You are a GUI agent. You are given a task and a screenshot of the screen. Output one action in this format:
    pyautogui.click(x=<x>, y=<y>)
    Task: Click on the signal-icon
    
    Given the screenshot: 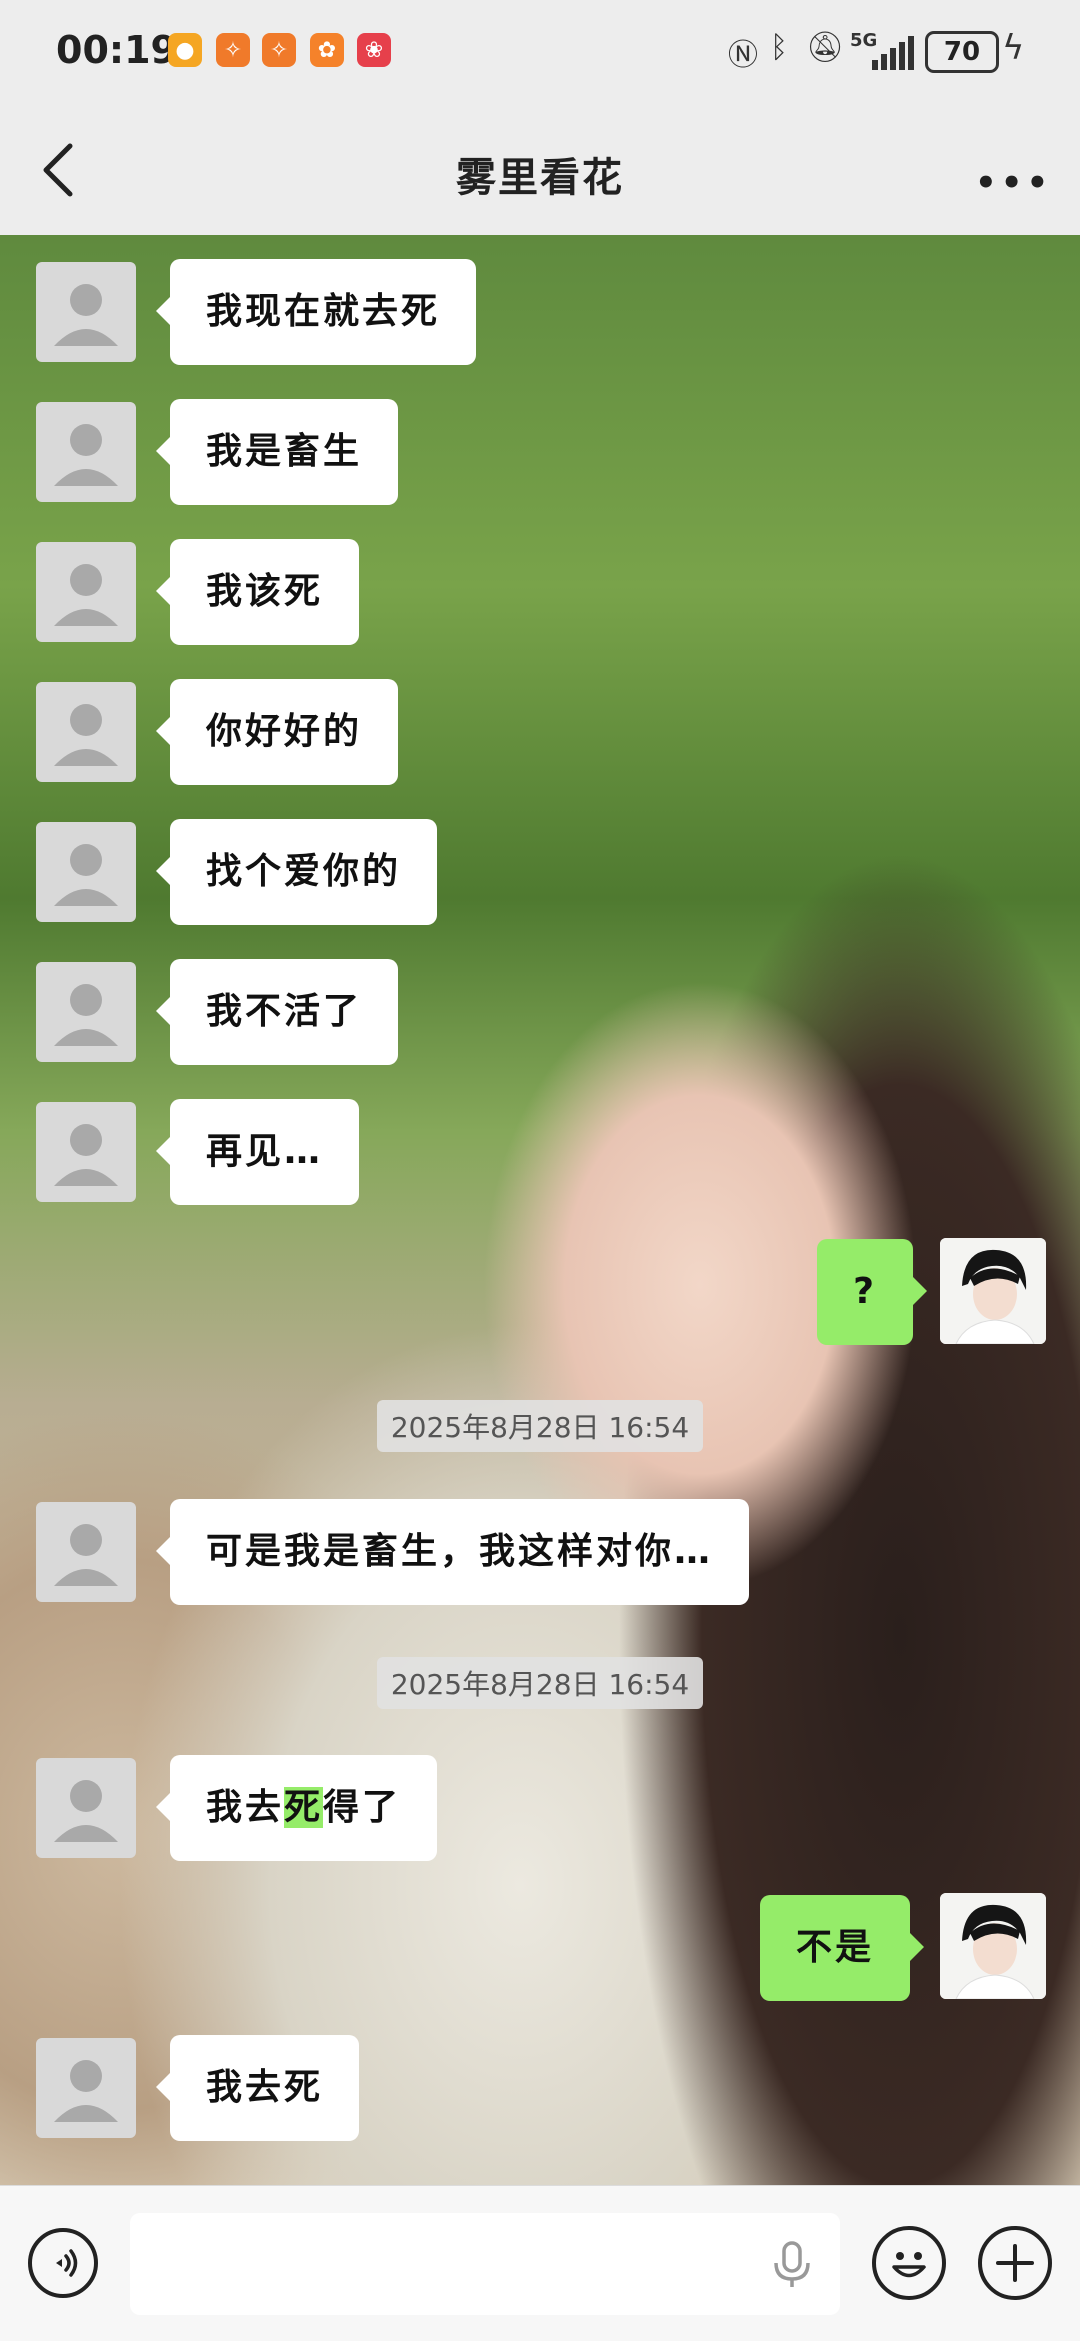 What is the action you would take?
    pyautogui.click(x=893, y=53)
    